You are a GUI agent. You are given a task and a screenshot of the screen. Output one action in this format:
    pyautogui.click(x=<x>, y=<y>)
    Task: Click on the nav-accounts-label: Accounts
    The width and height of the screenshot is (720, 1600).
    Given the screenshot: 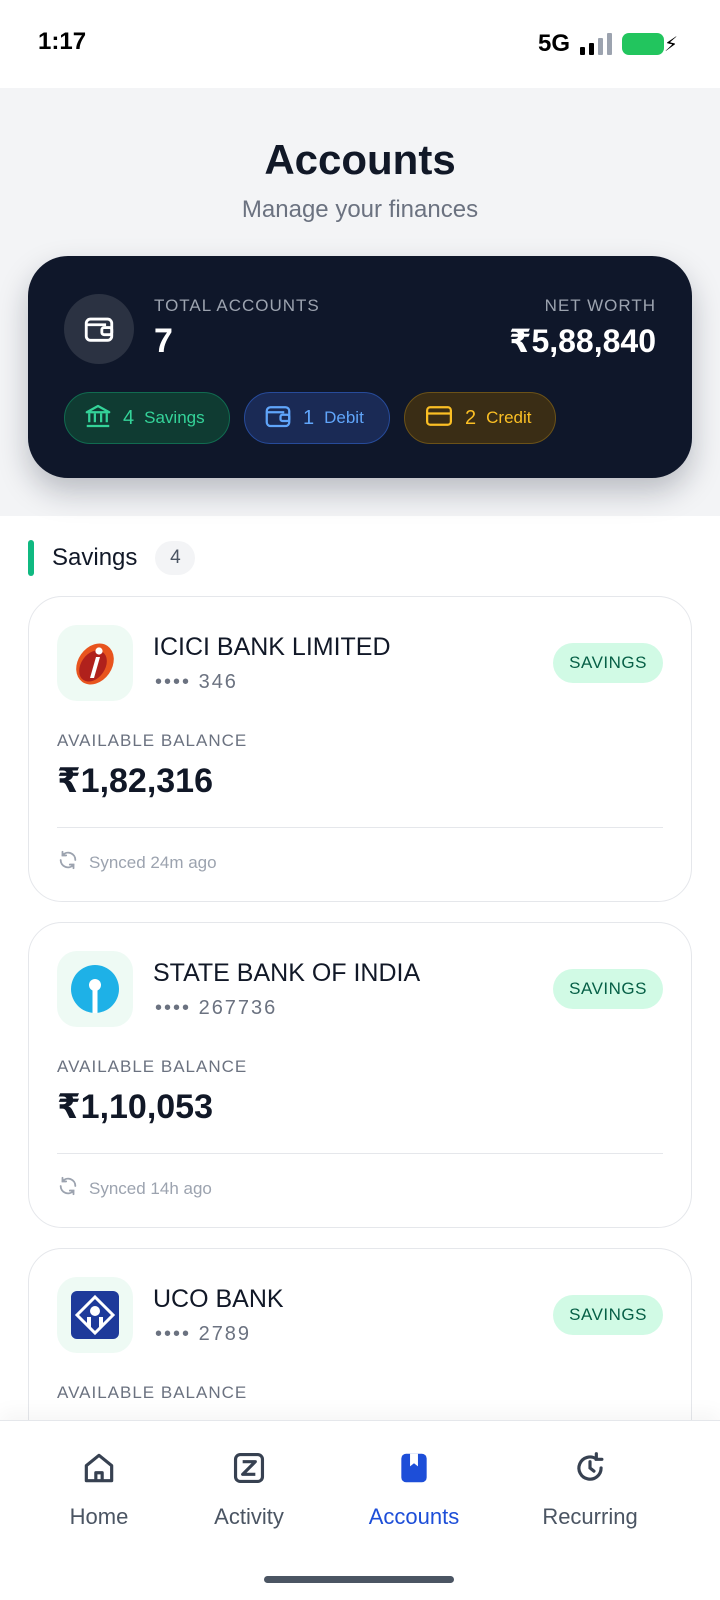 What is the action you would take?
    pyautogui.click(x=414, y=1516)
    